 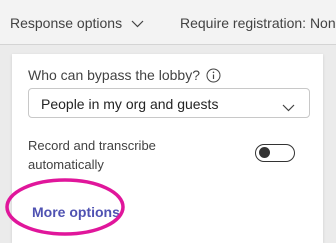 What do you see at coordinates (213, 75) in the screenshot?
I see `info-icon` at bounding box center [213, 75].